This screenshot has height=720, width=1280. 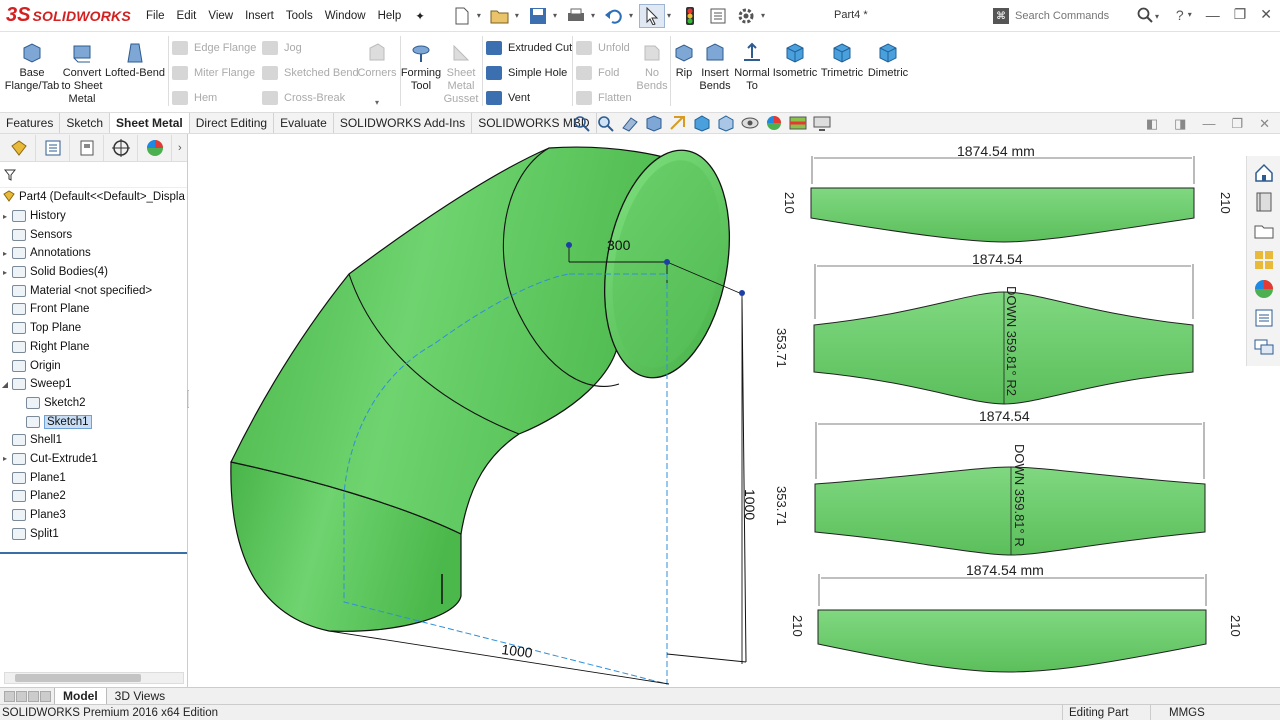 I want to click on pin-icon: ✦, so click(x=420, y=16).